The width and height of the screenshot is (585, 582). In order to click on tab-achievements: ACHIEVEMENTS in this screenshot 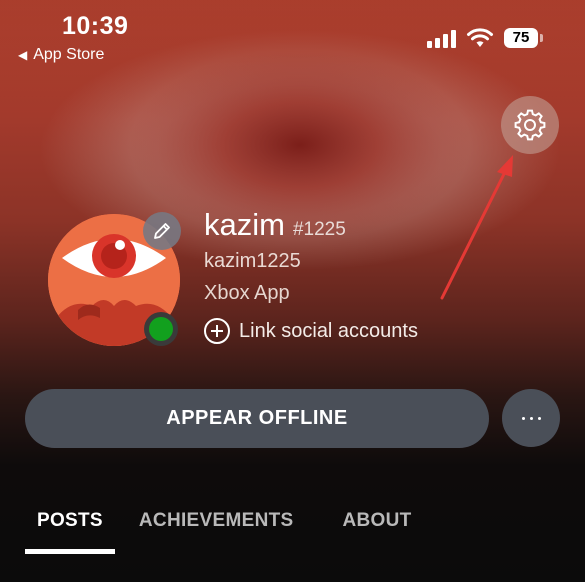, I will do `click(216, 528)`.